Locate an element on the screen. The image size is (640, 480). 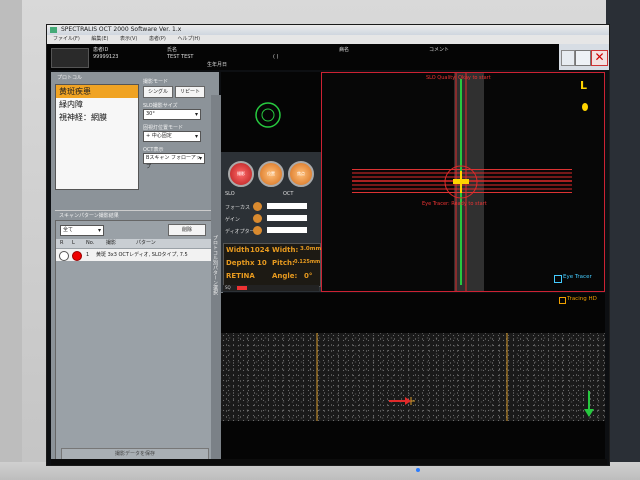
window-titlebar: SPECTRALIS OCT 2000 Software Ver. 1.x is located at coordinates (328, 30).